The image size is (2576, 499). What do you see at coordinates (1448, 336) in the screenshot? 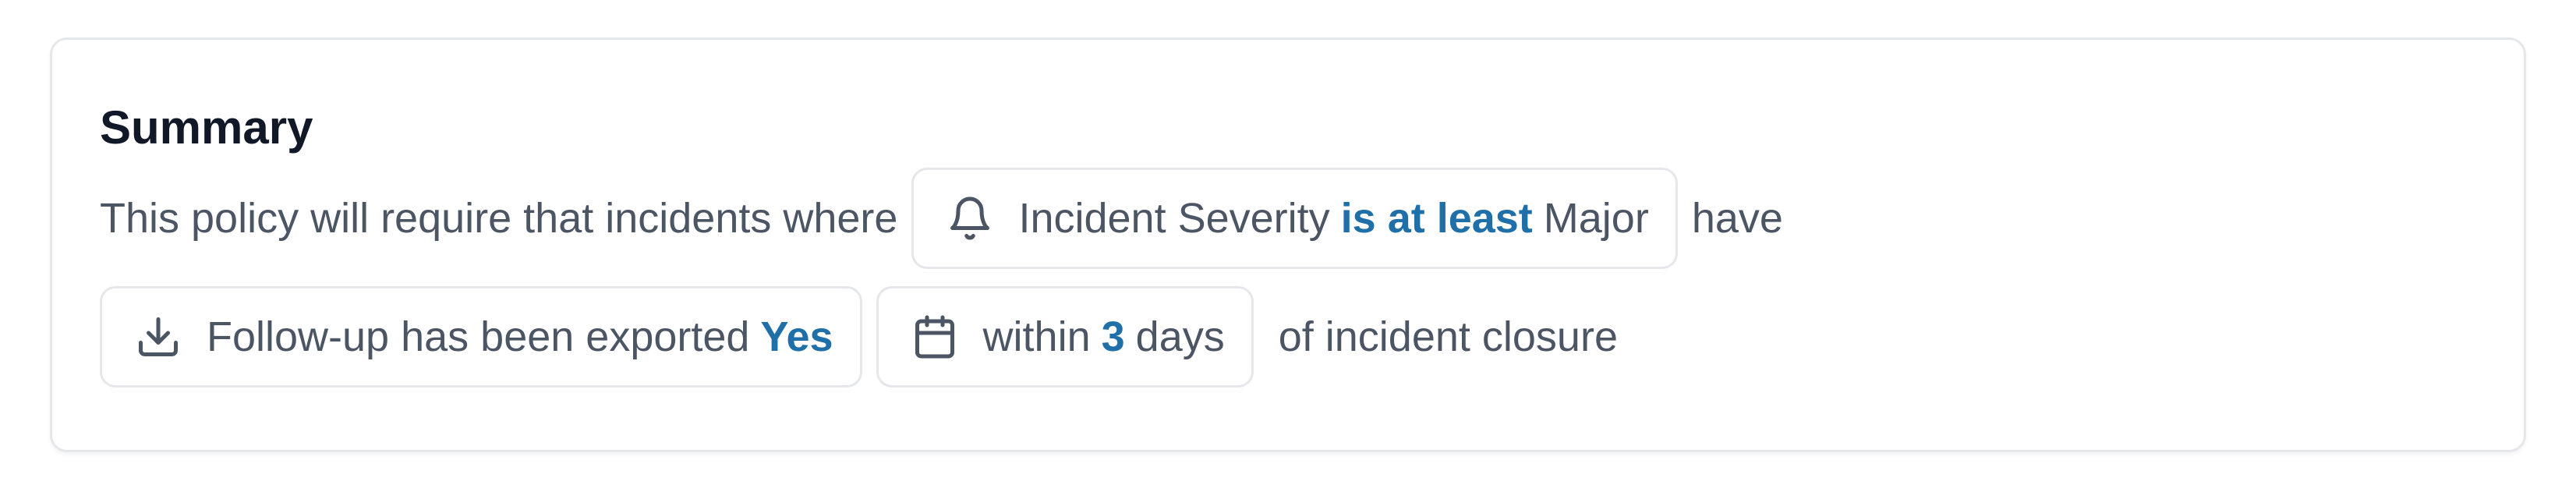
I see `summary-suffix-text: of incident closure` at bounding box center [1448, 336].